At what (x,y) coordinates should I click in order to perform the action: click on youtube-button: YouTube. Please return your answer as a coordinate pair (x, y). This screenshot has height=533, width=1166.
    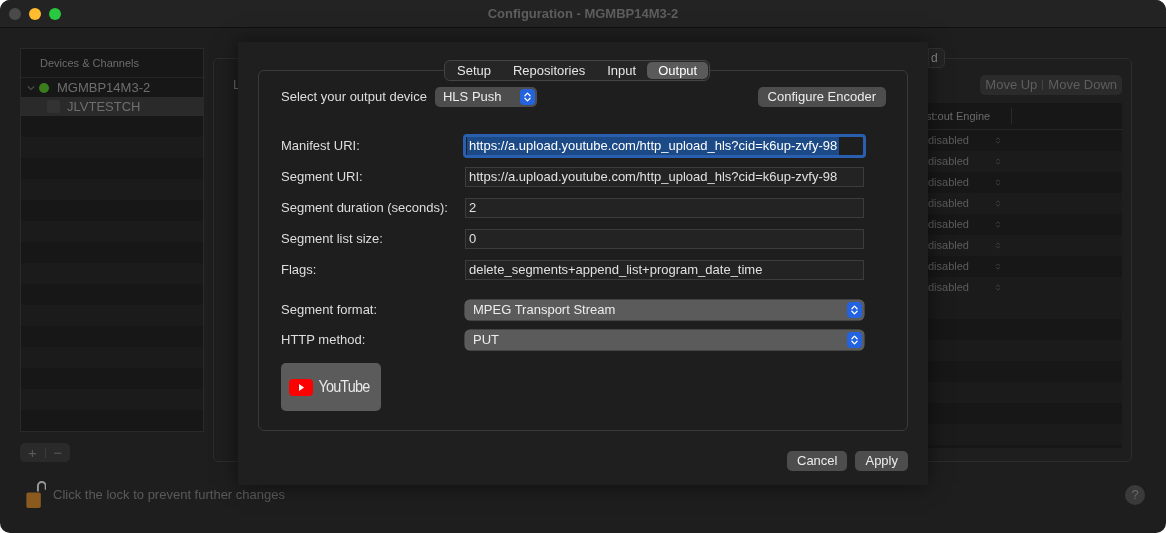
    Looking at the image, I should click on (331, 387).